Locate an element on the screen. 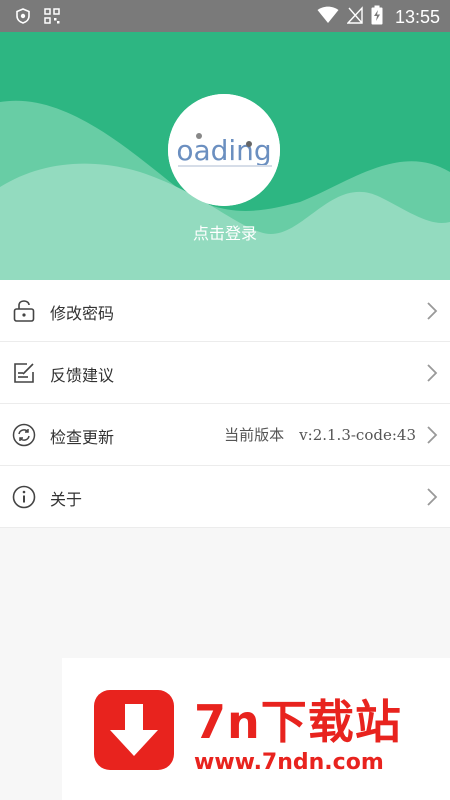  watermark-title: 7n下载站 is located at coordinates (298, 722).